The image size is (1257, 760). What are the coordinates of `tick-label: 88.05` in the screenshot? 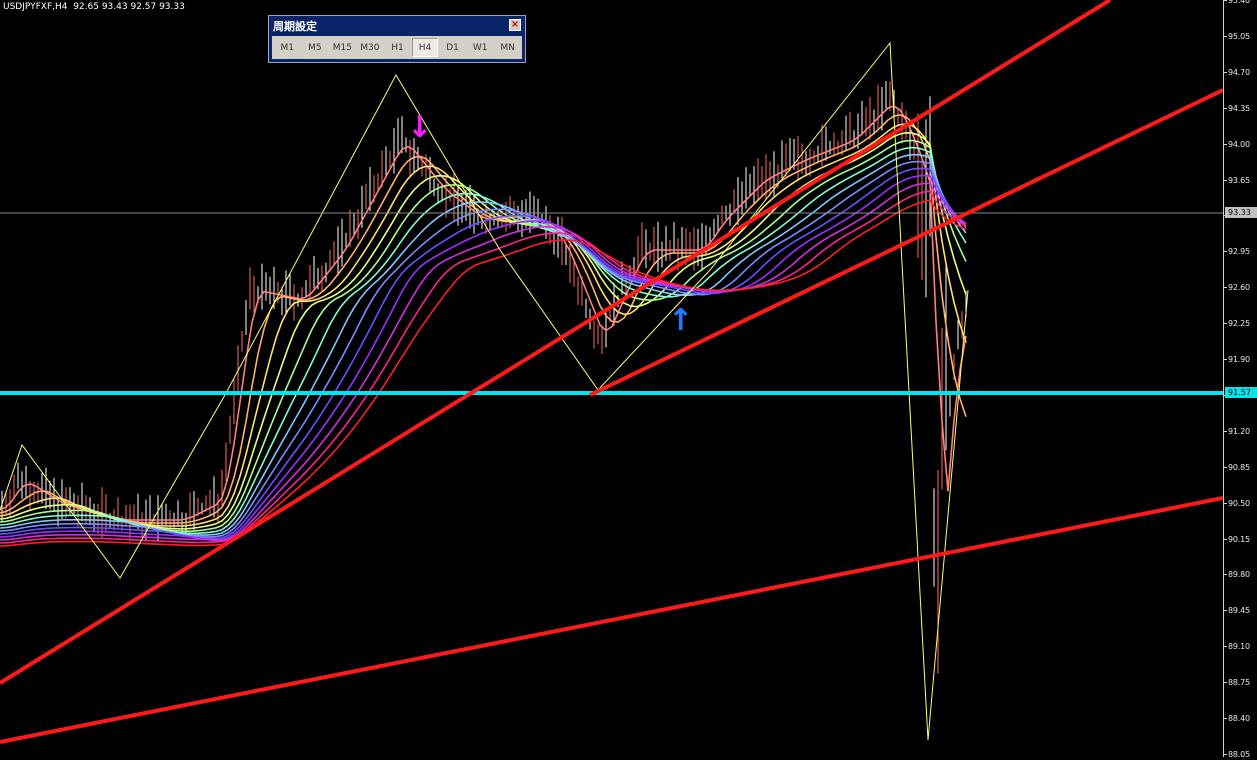 It's located at (1239, 754).